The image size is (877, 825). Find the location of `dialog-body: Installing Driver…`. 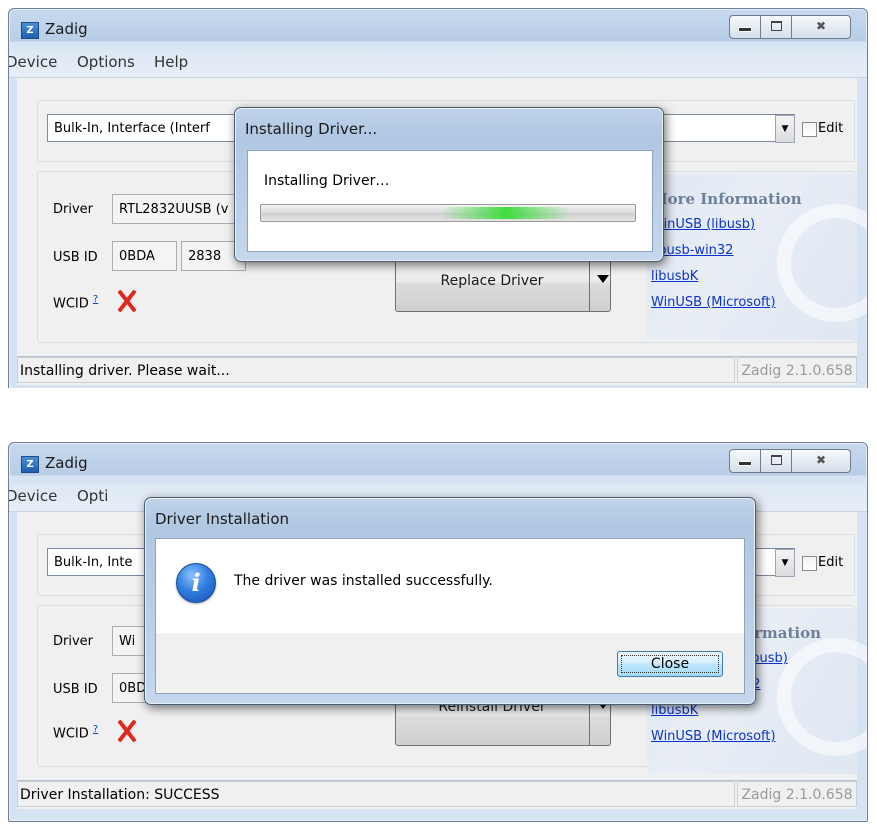

dialog-body: Installing Driver… is located at coordinates (450, 201).